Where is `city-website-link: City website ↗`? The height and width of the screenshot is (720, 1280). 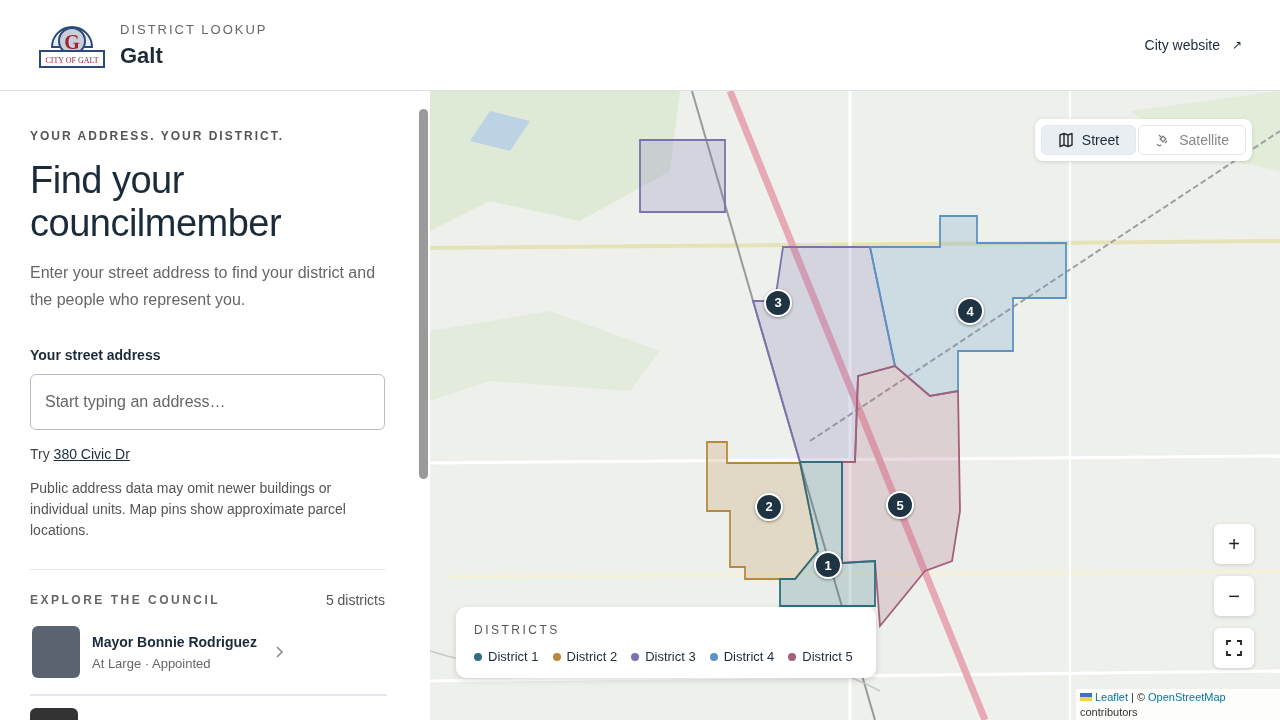 city-website-link: City website ↗ is located at coordinates (1193, 45).